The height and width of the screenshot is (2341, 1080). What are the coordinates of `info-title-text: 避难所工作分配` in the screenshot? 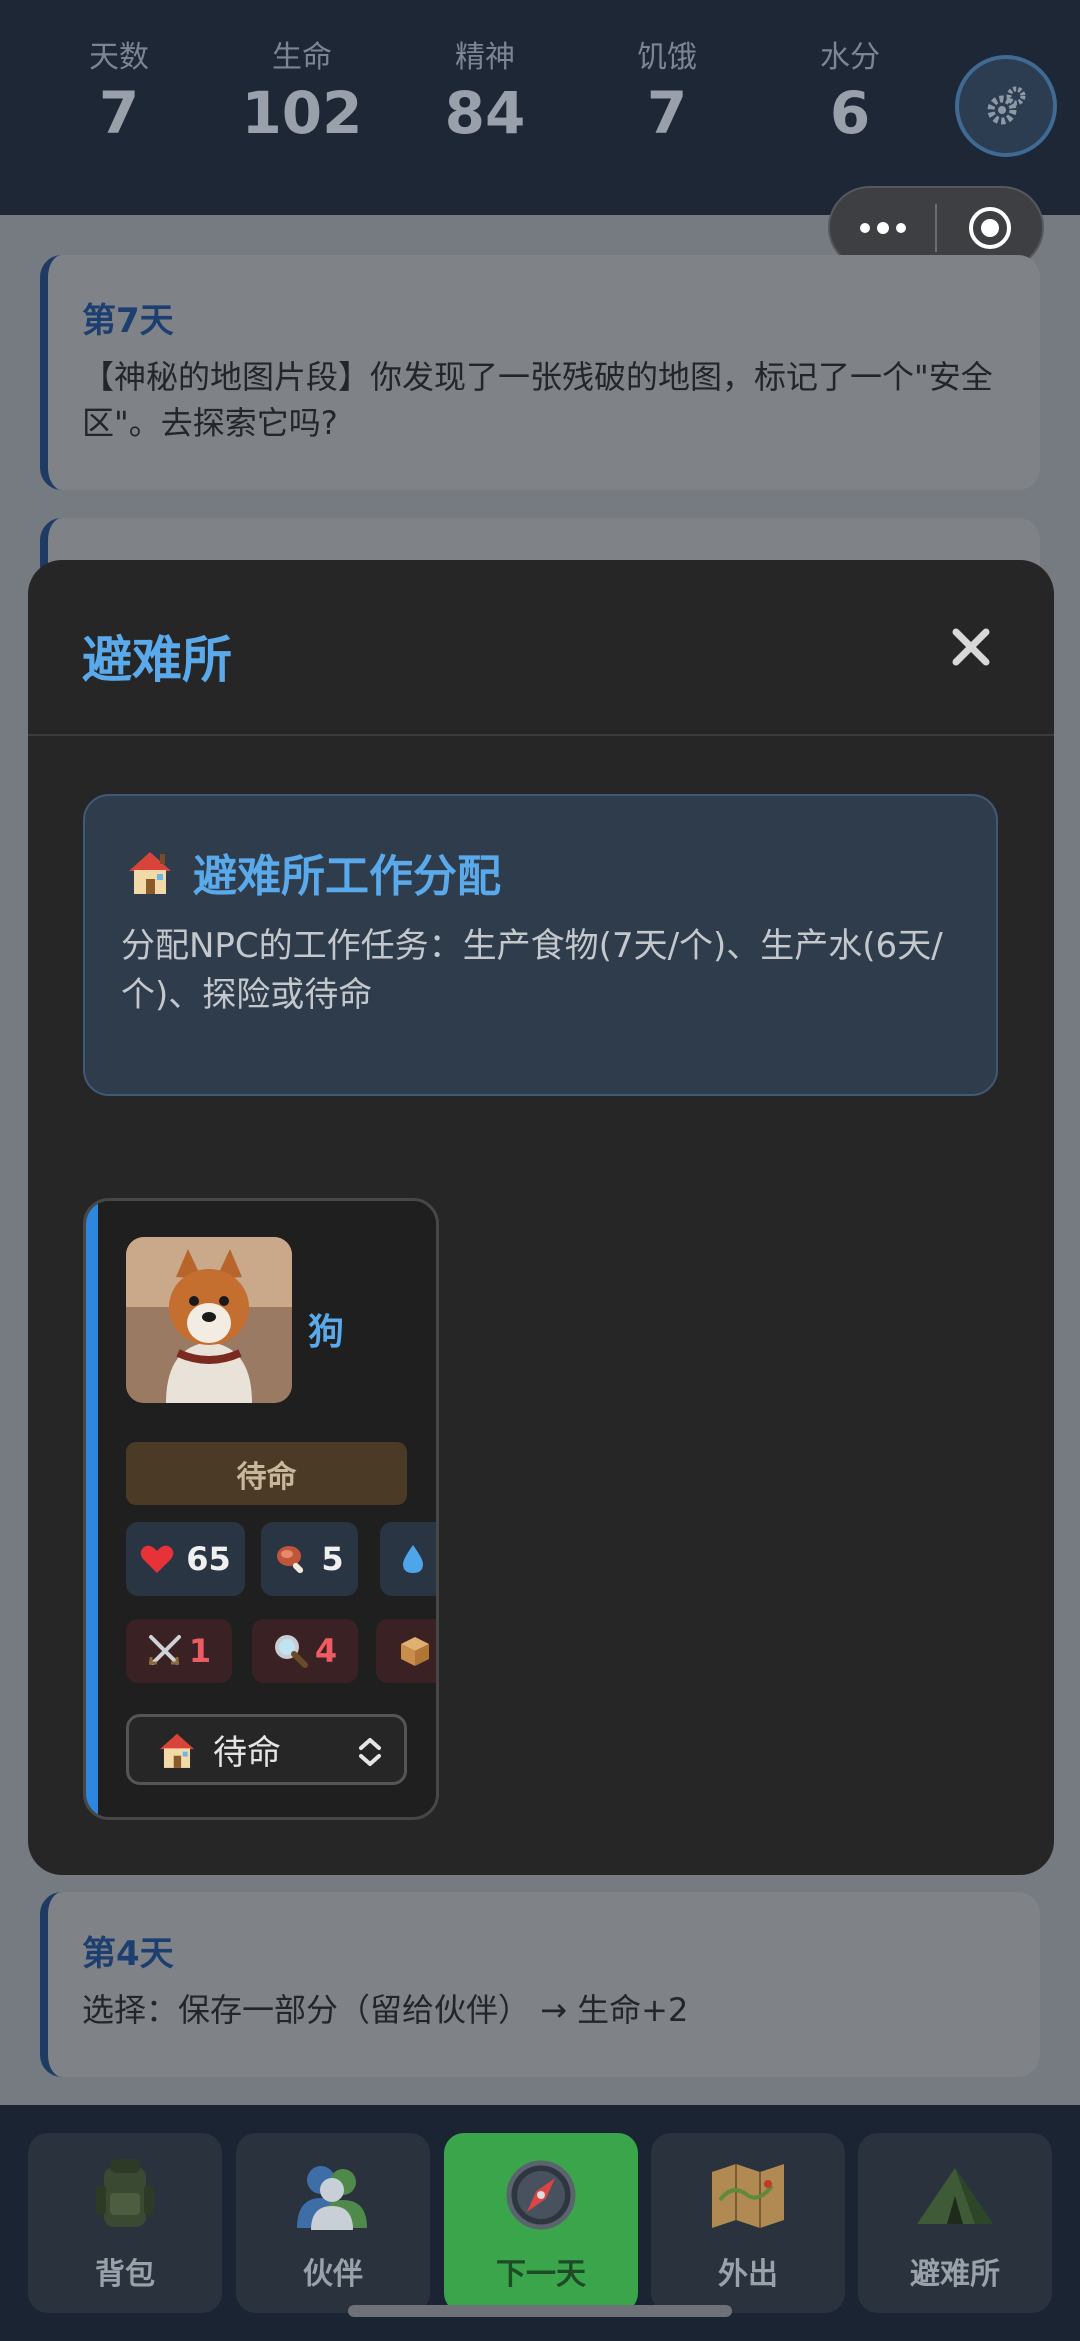 It's located at (347, 876).